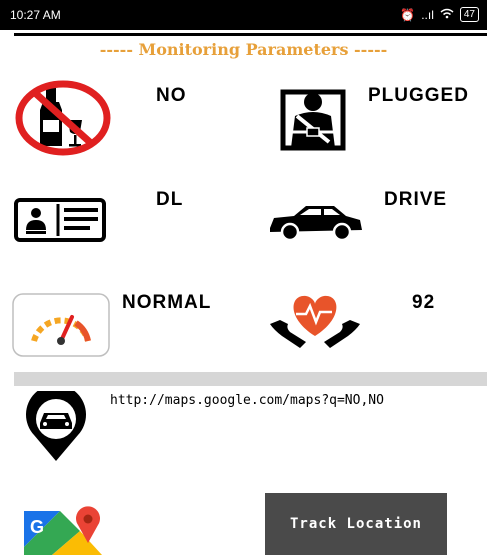 The image size is (487, 560). I want to click on location-link: http://maps.google.com/maps?q=NO,NO, so click(290, 401).